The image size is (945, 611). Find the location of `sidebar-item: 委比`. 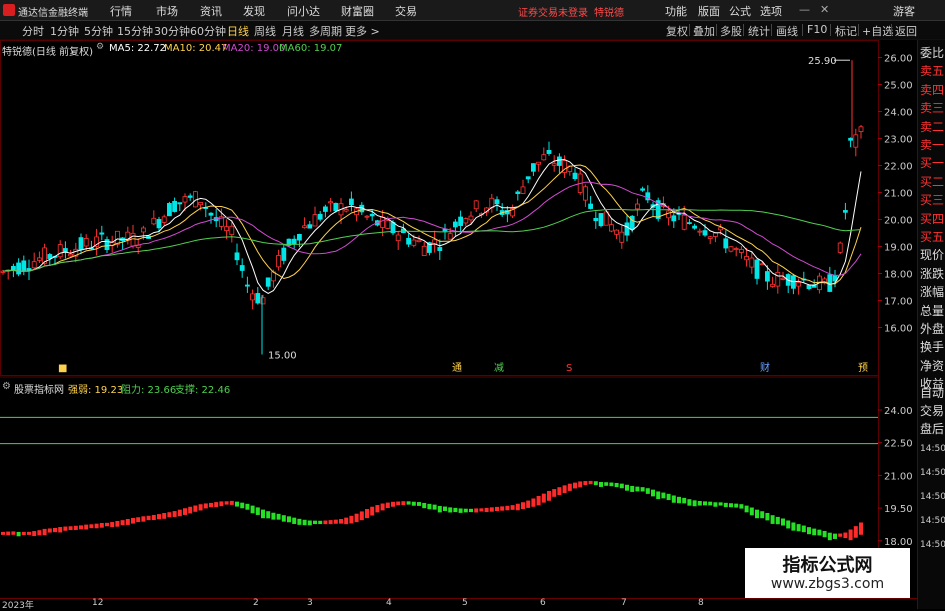

sidebar-item: 委比 is located at coordinates (932, 53).